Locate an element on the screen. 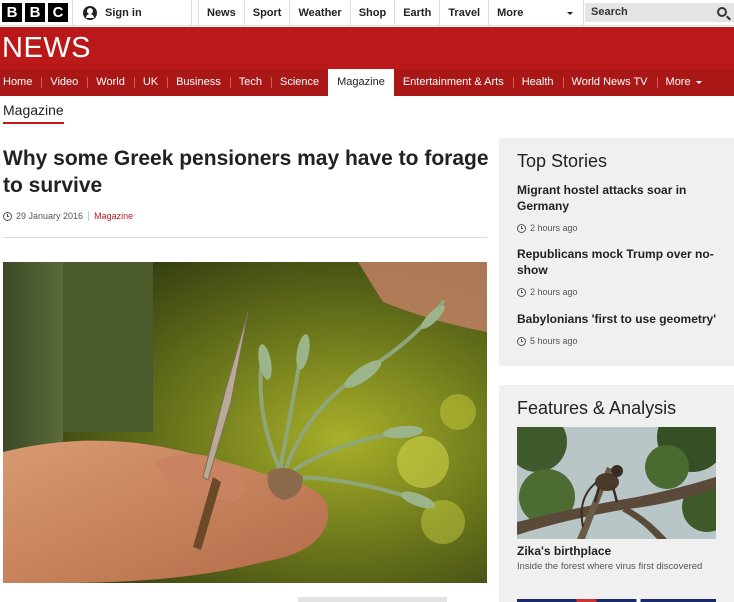  article-date: 29 January 2016 is located at coordinates (50, 216).